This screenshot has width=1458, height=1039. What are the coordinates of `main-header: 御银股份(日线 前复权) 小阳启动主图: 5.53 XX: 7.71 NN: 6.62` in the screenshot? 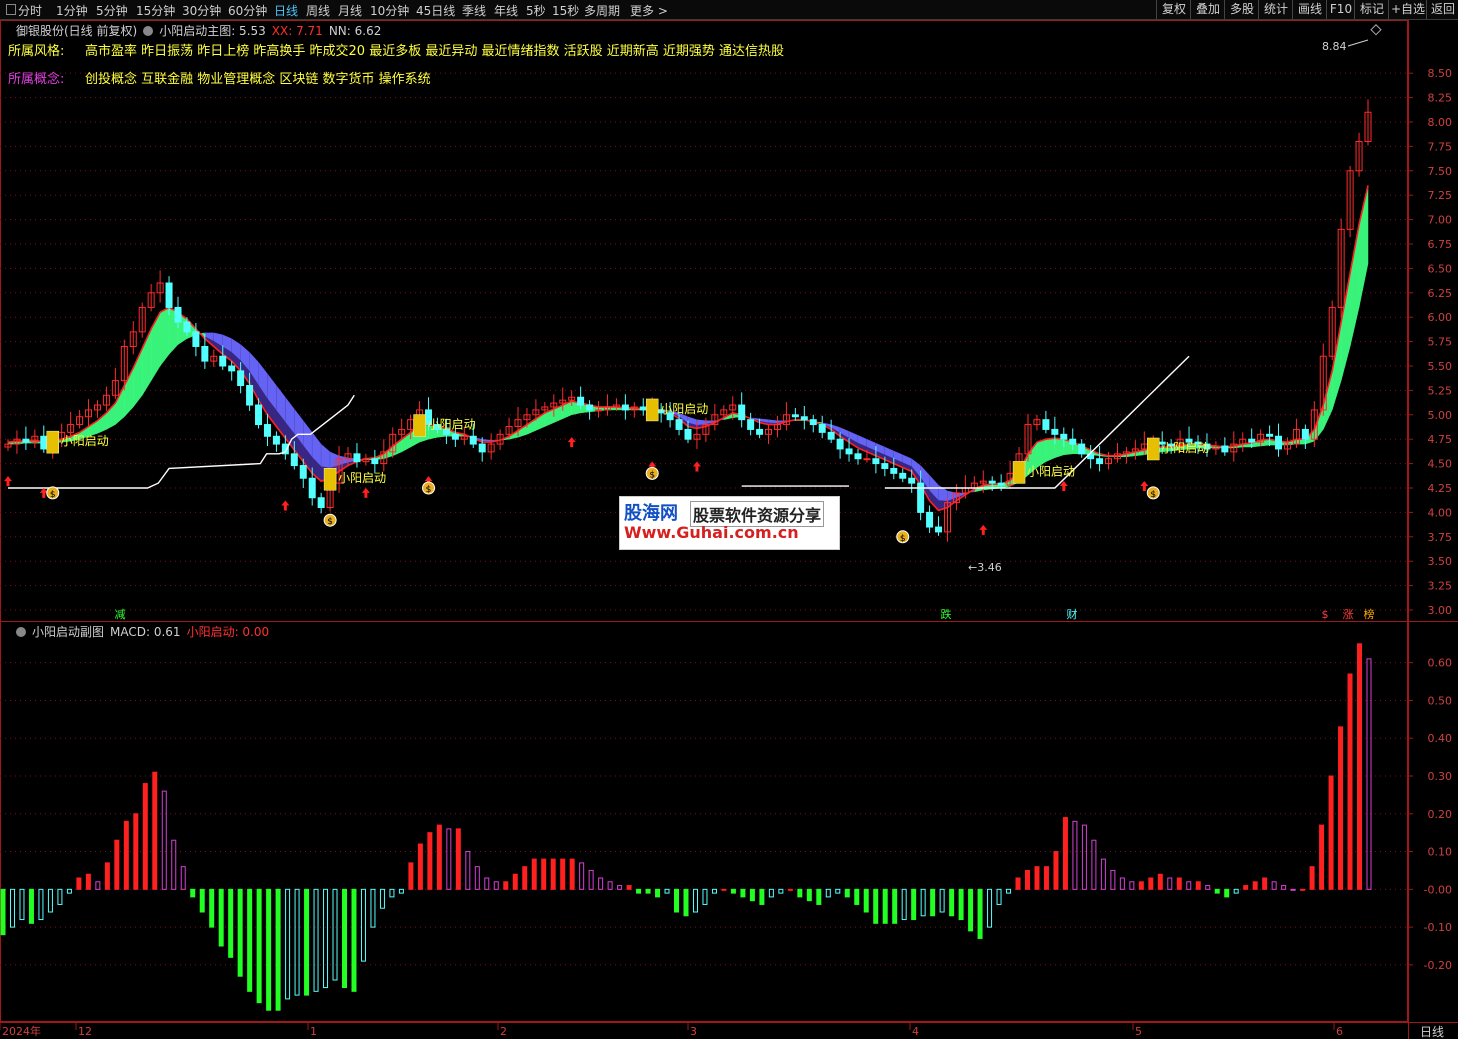 It's located at (201, 30).